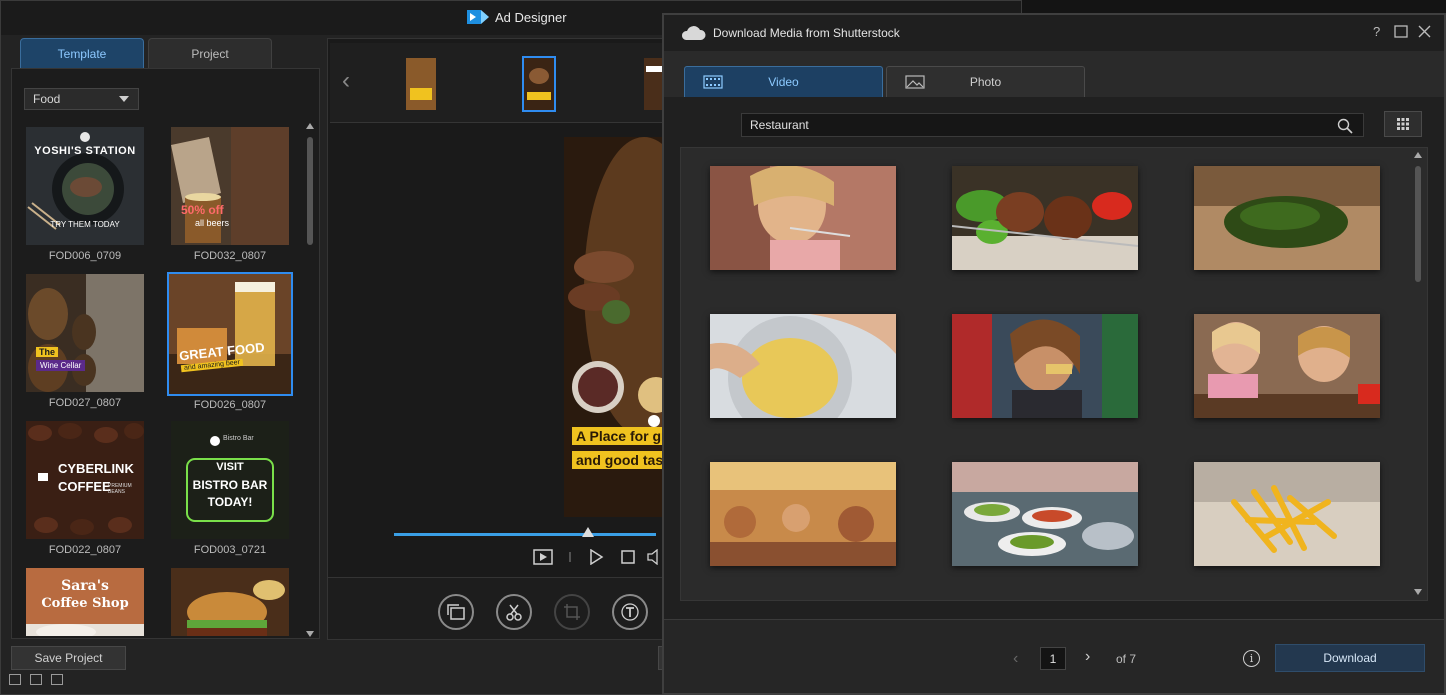  Describe the element at coordinates (497, 83) in the screenshot. I see `scene-filmstrip: ‹` at that location.